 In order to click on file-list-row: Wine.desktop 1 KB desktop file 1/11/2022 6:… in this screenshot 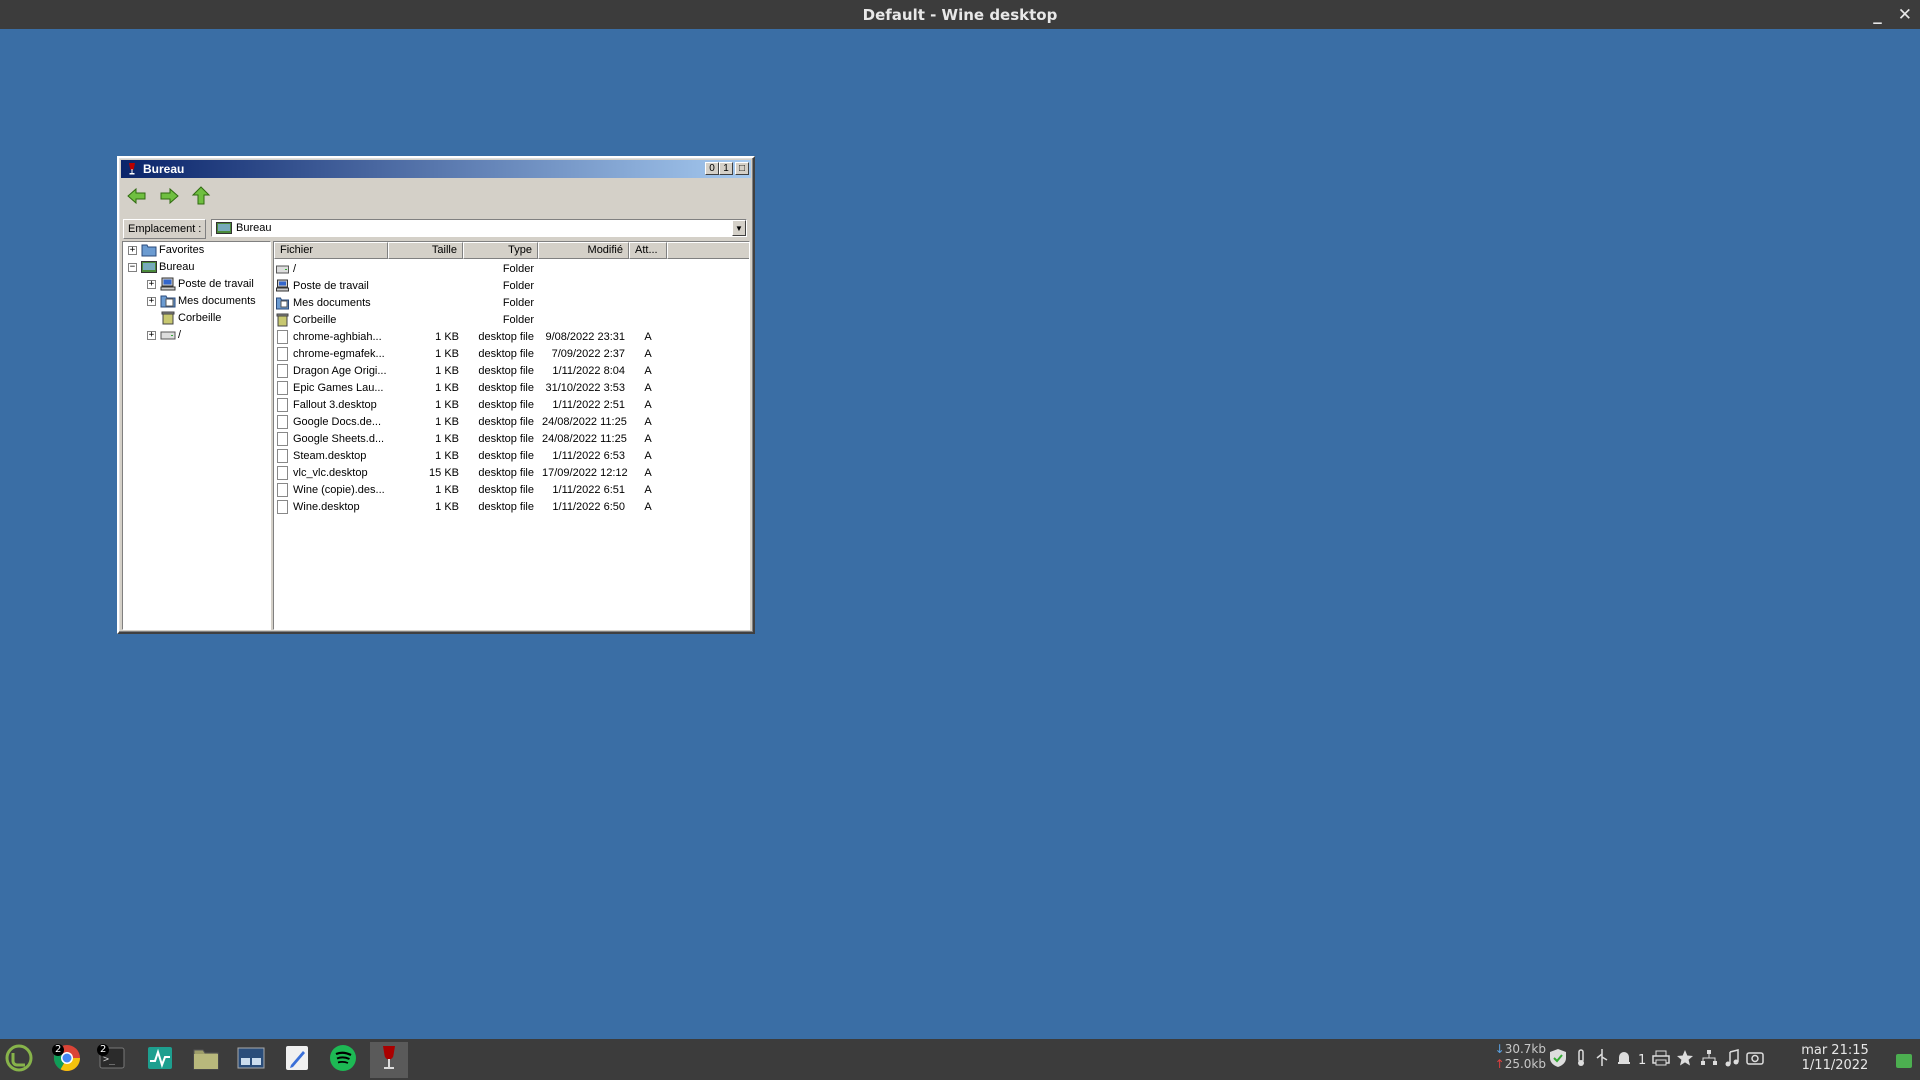, I will do `click(470, 506)`.